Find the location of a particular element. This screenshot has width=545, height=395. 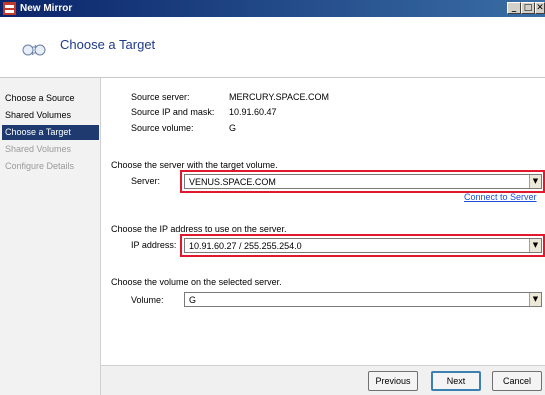

maximize-button: □ is located at coordinates (528, 8).